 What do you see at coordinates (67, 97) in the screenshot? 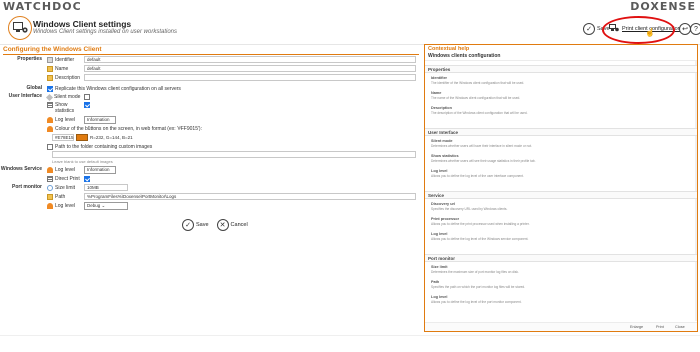
I see `silent-mode-label: Silent mode` at bounding box center [67, 97].